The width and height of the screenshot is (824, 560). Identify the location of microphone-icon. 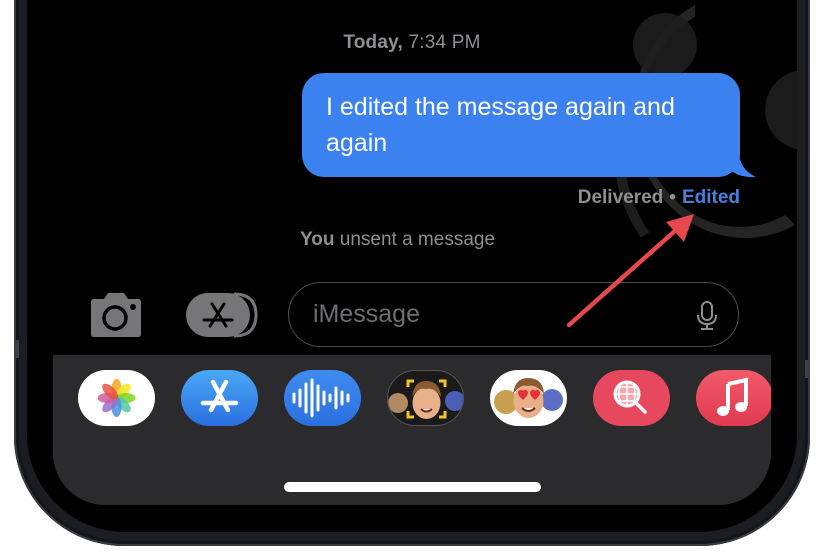
(707, 316).